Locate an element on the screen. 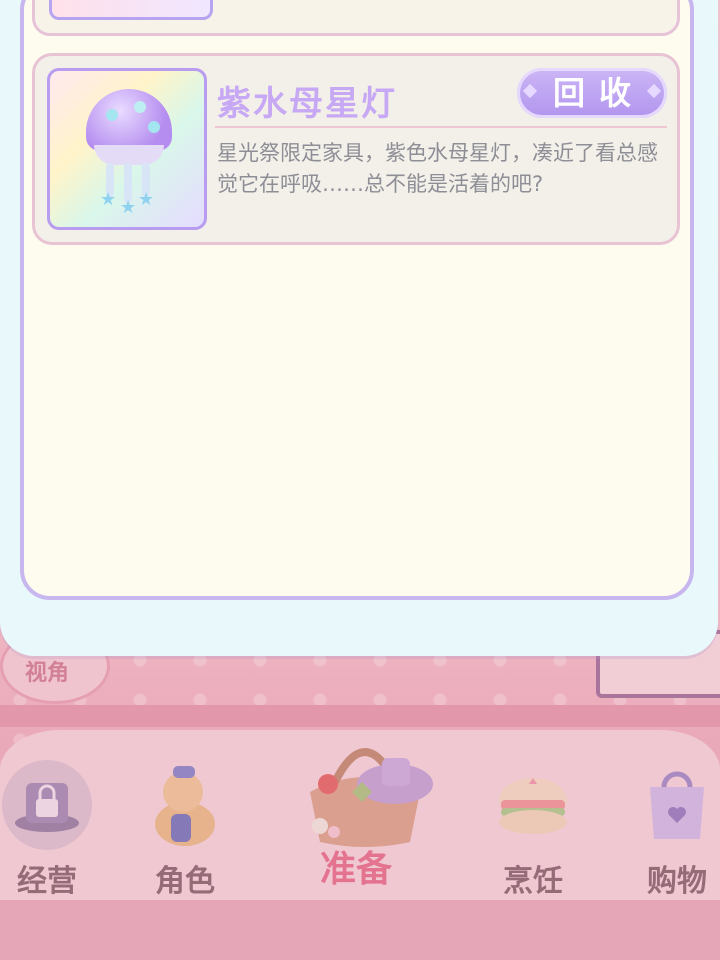 The image size is (720, 960). list-item-partial is located at coordinates (356, 18).